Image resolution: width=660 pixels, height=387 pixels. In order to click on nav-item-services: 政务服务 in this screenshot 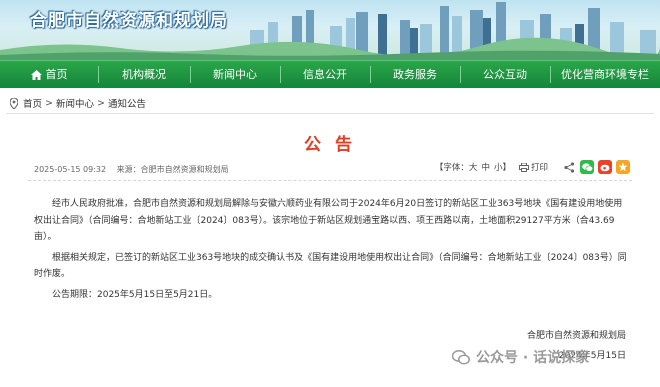, I will do `click(415, 74)`.